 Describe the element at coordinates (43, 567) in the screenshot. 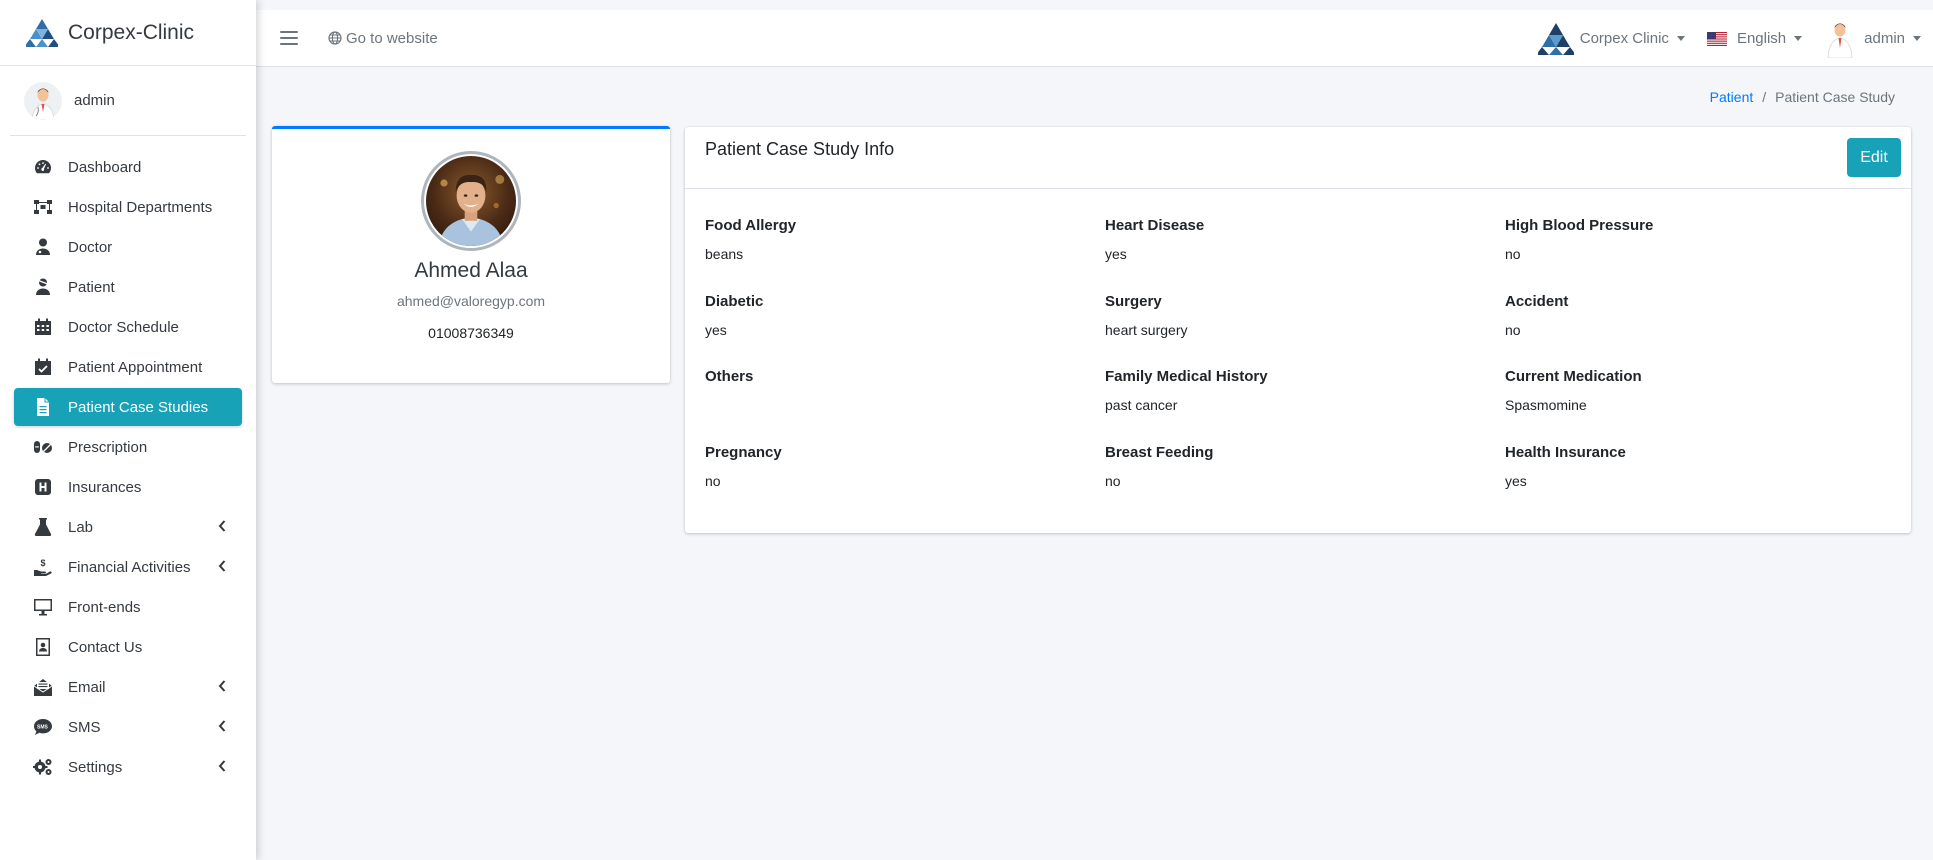

I see `hand-holding-dollar-icon: $` at that location.